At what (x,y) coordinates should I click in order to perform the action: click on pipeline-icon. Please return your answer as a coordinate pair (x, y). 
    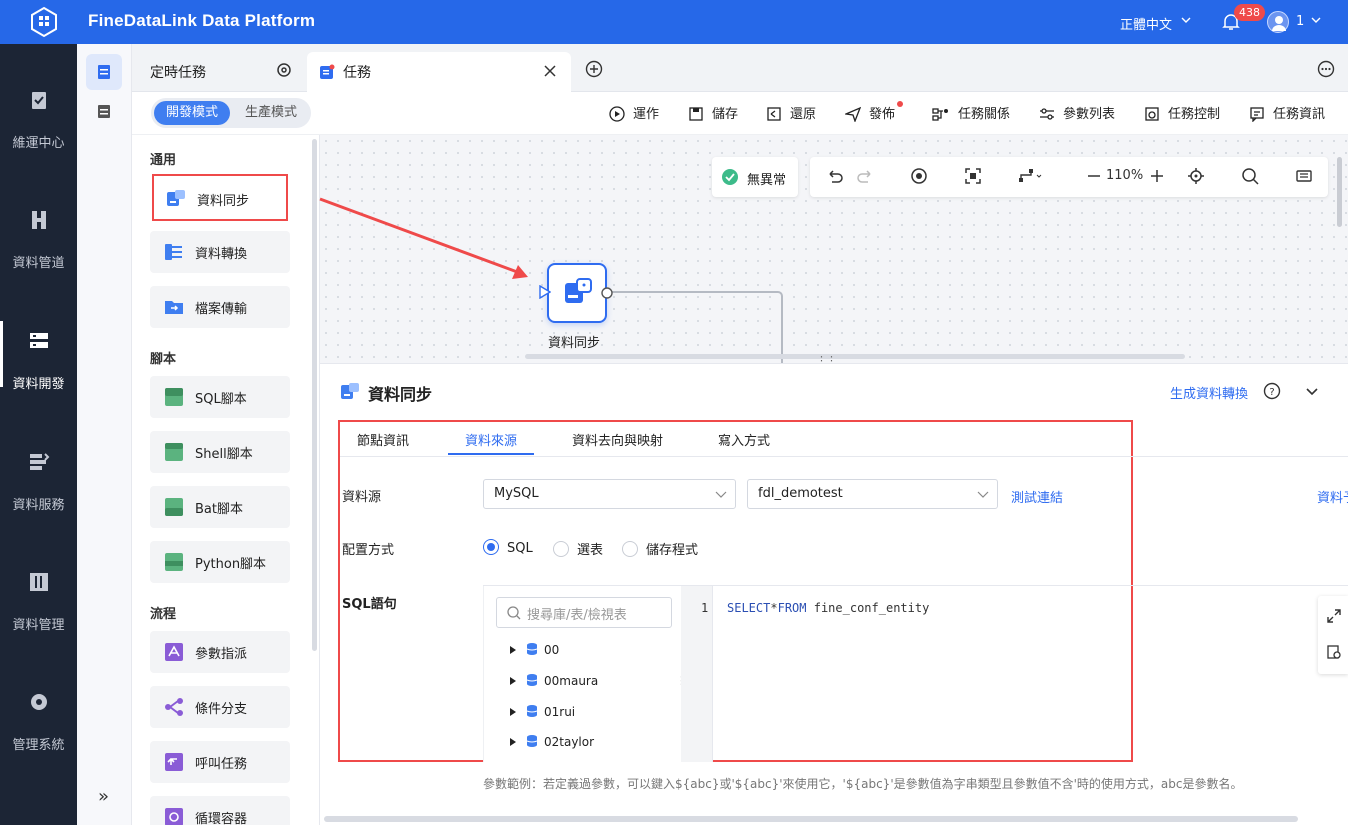
    Looking at the image, I should click on (39, 220).